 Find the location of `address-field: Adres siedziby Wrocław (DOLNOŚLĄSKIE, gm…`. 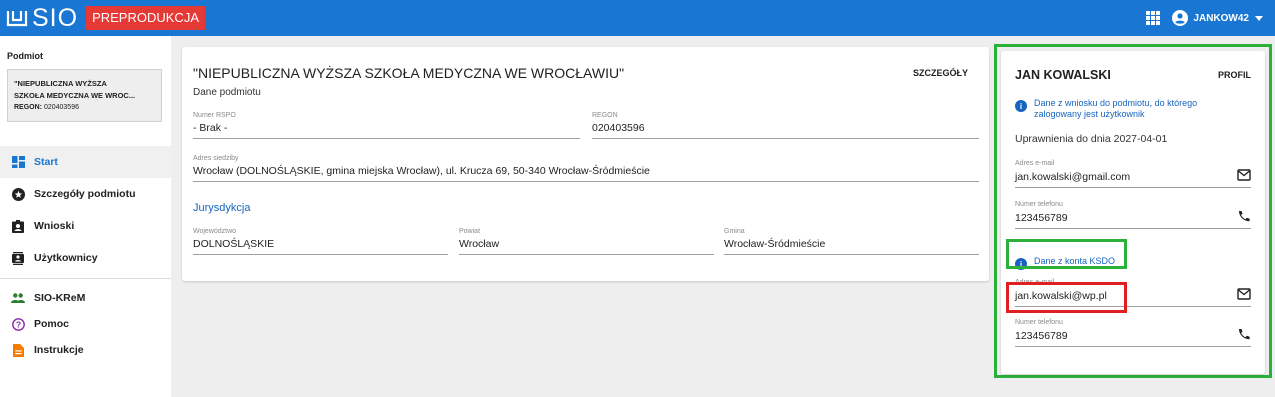

address-field: Adres siedziby Wrocław (DOLNOŚLĄSKIE, gm… is located at coordinates (586, 168).